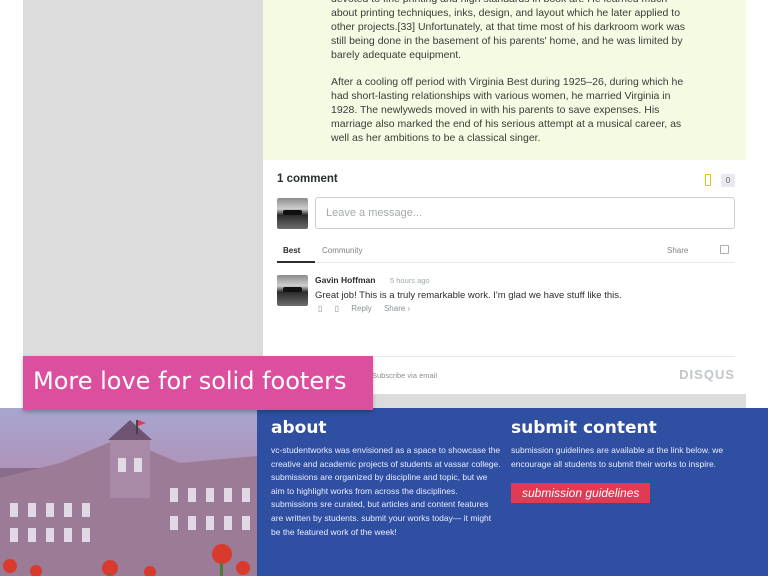 The image size is (768, 576). Describe the element at coordinates (584, 428) in the screenshot. I see `footer-submit-title: submit content` at that location.